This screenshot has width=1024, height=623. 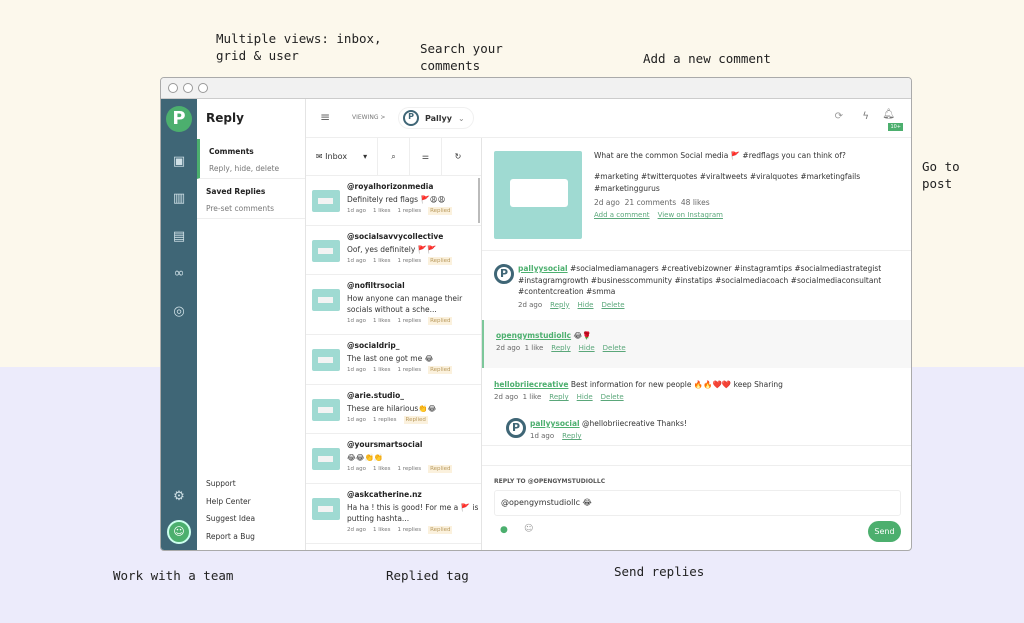 I want to click on chevron-down-icon: ⌄, so click(x=461, y=118).